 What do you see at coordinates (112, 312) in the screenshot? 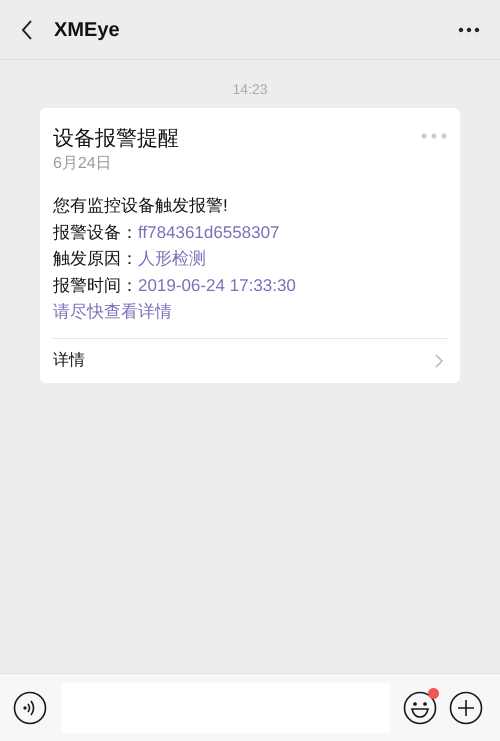
I see `view-details-link: 请尽快查看详情` at bounding box center [112, 312].